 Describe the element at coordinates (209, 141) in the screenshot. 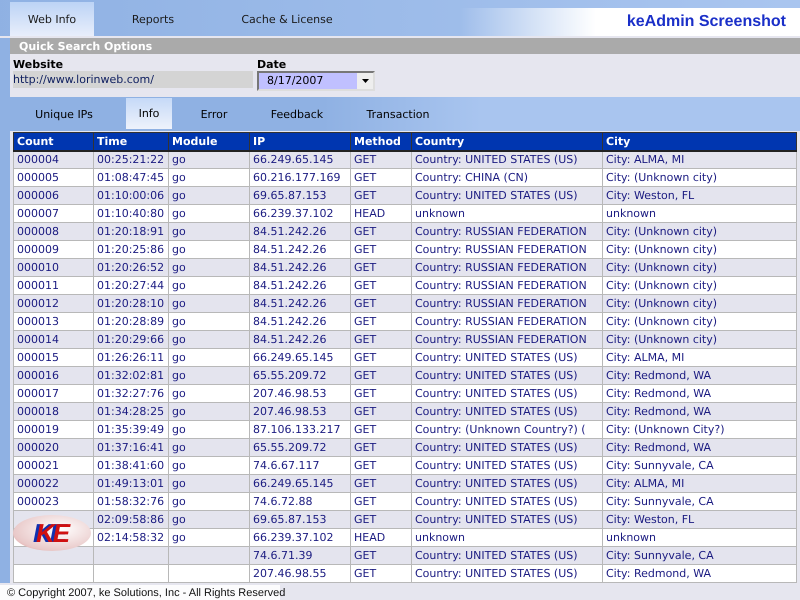

I see `column-header: Module` at that location.